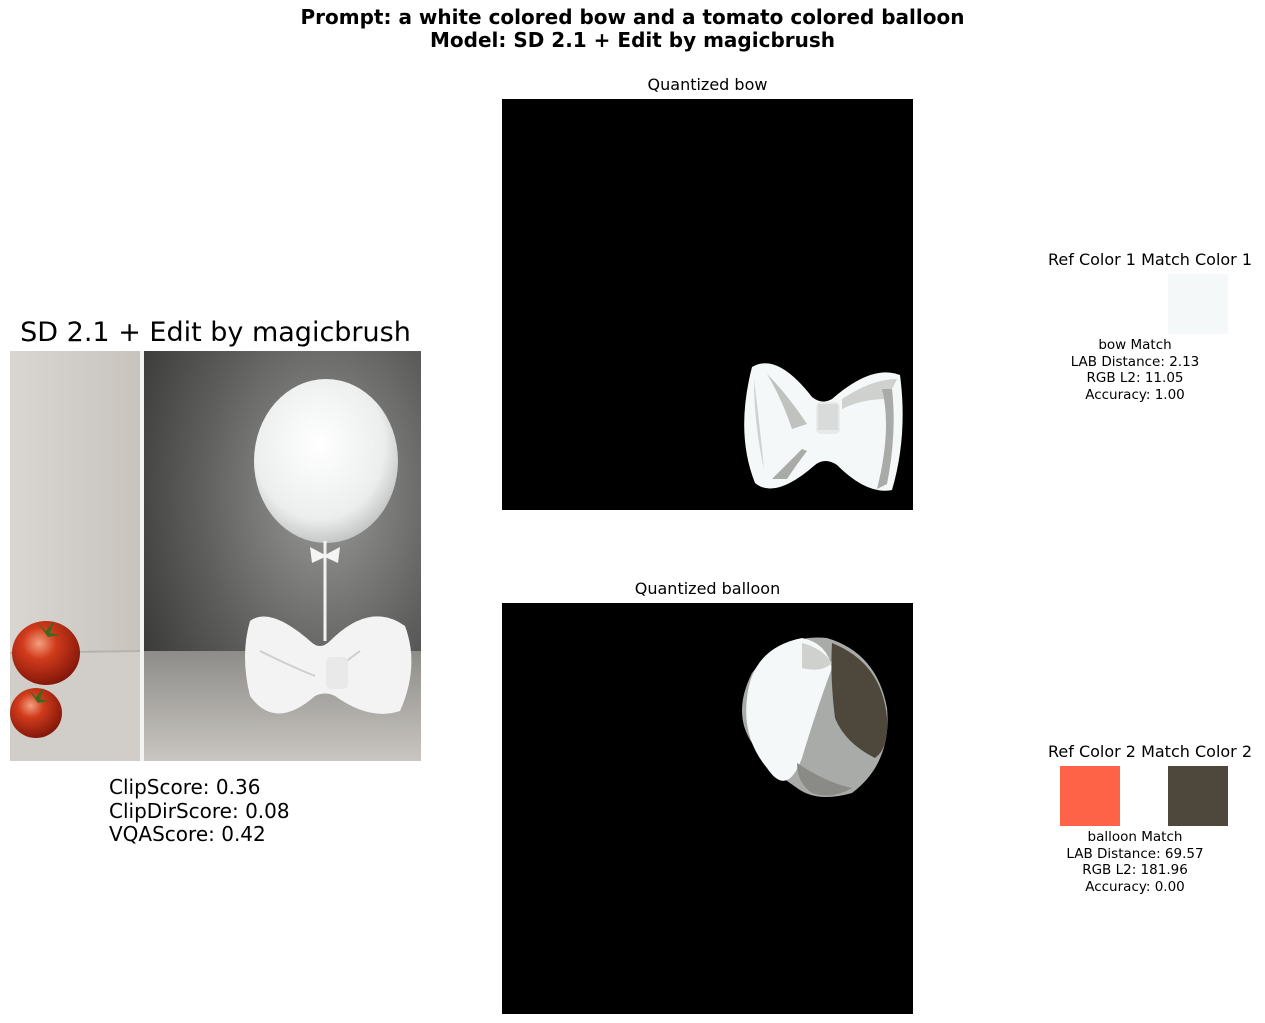  Describe the element at coordinates (707, 84) in the screenshot. I see `quantized-bow-title: Quantized bow` at that location.